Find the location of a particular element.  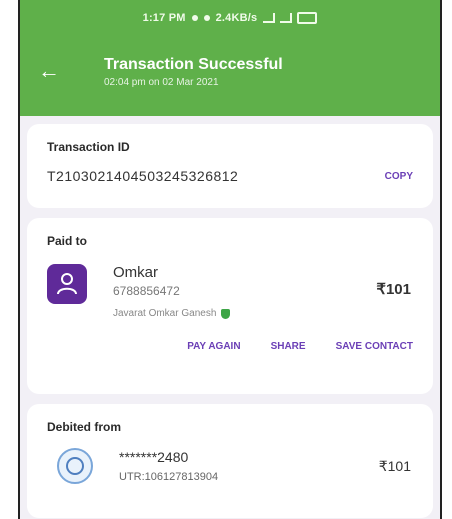

avatar is located at coordinates (67, 284).